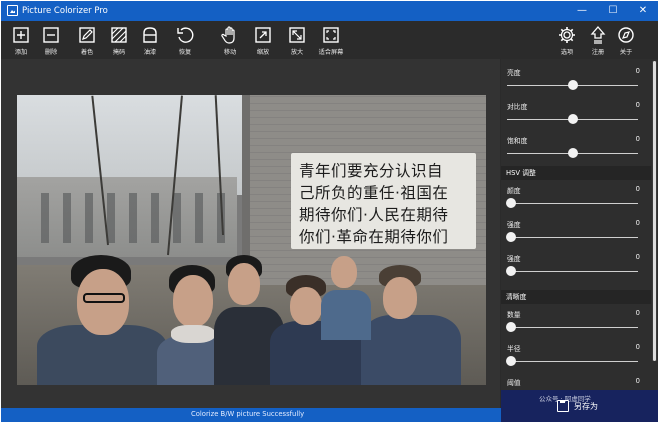 The image size is (660, 424). I want to click on status-bar: Colorize B/W picture Successfully, so click(251, 415).